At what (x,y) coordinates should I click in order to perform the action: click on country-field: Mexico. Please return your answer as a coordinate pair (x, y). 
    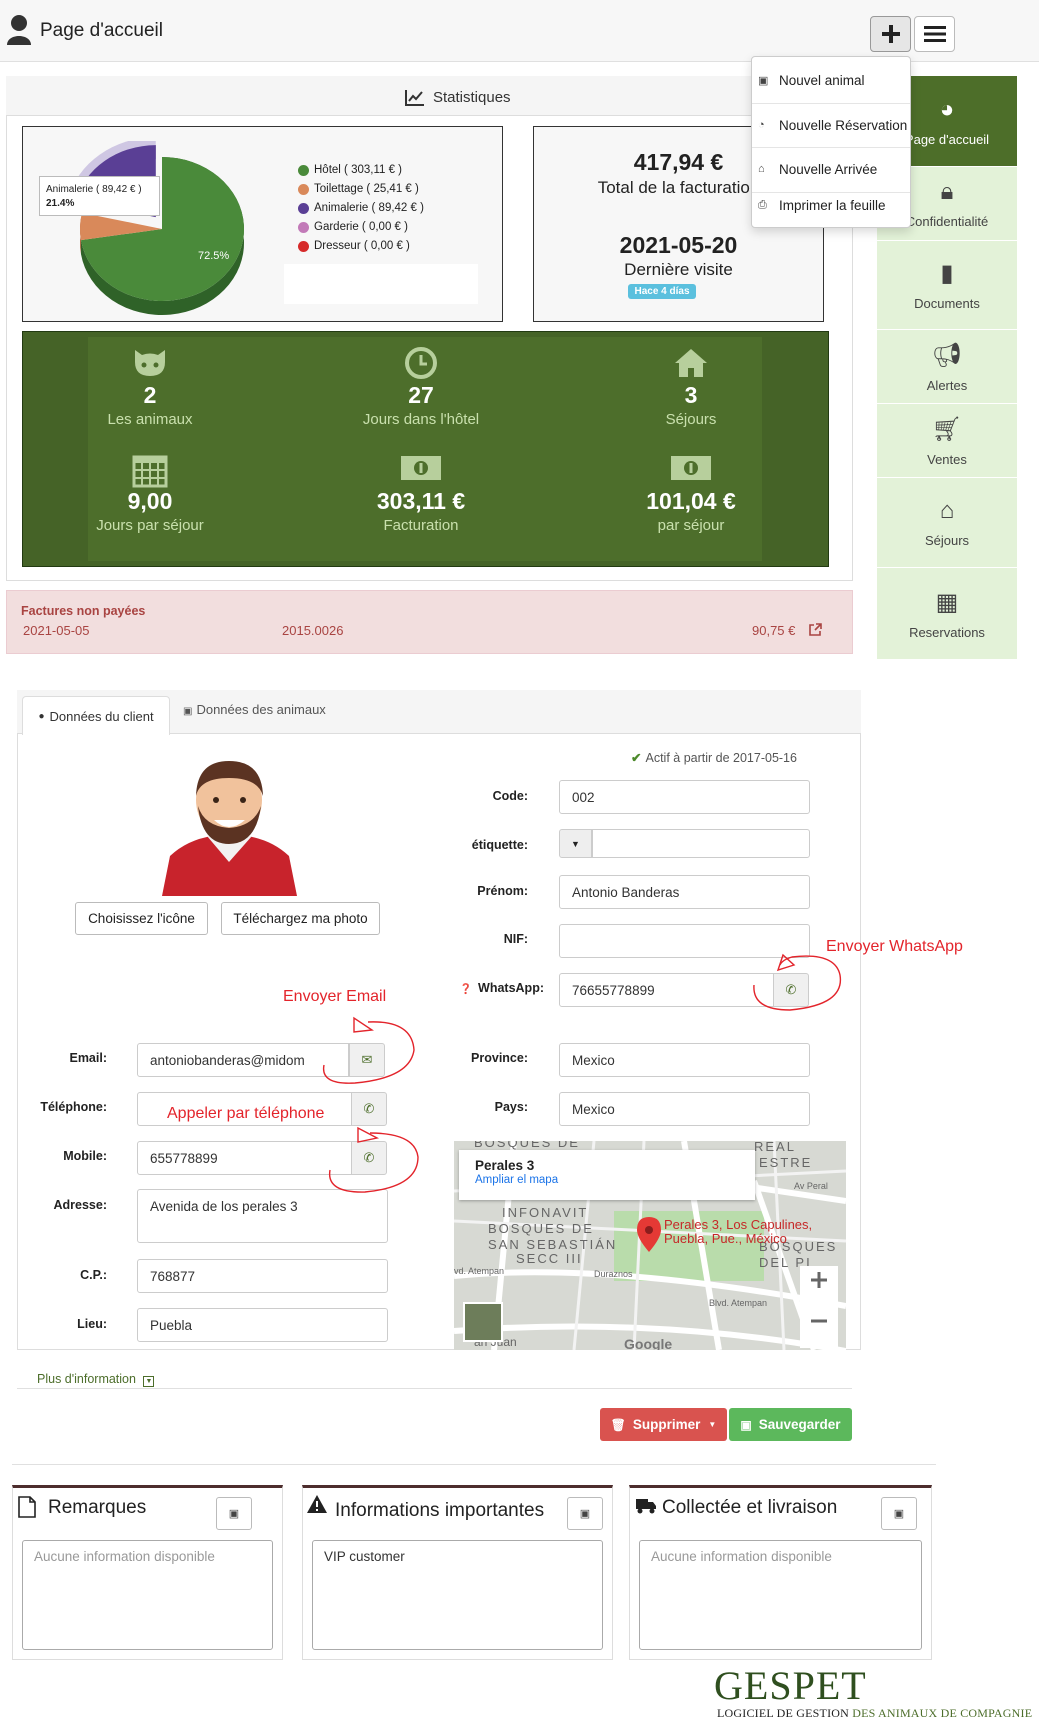
    Looking at the image, I should click on (684, 1109).